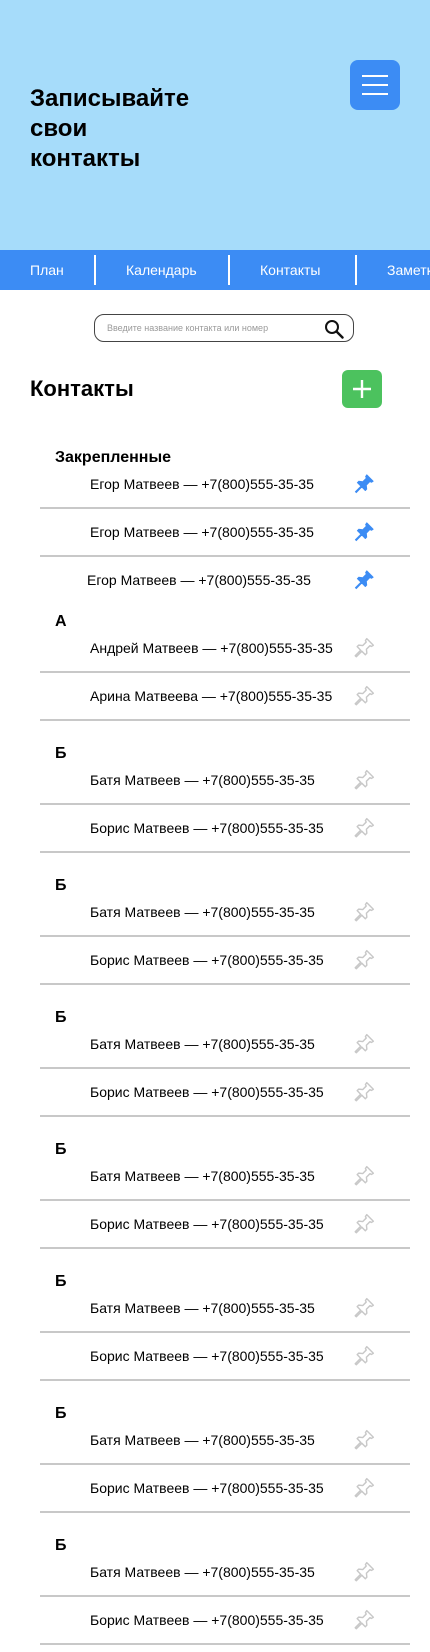 The height and width of the screenshot is (1652, 430). Describe the element at coordinates (47, 270) in the screenshot. I see `nav-item-plan: План` at that location.